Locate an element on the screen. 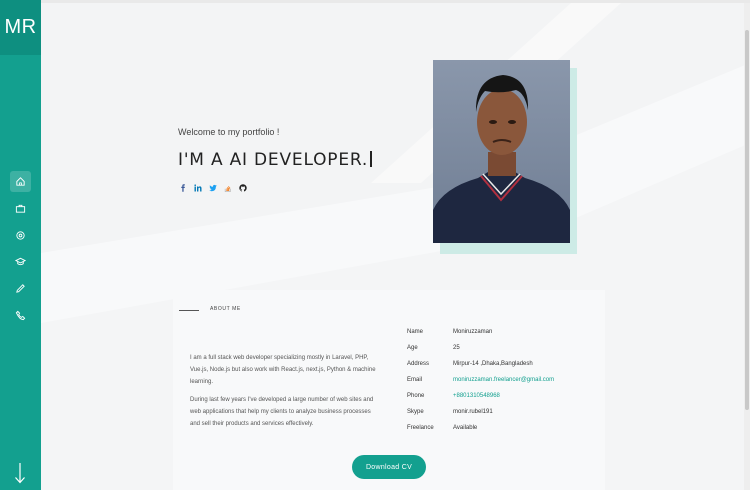 The width and height of the screenshot is (750, 490). gear-icon is located at coordinates (20, 235).